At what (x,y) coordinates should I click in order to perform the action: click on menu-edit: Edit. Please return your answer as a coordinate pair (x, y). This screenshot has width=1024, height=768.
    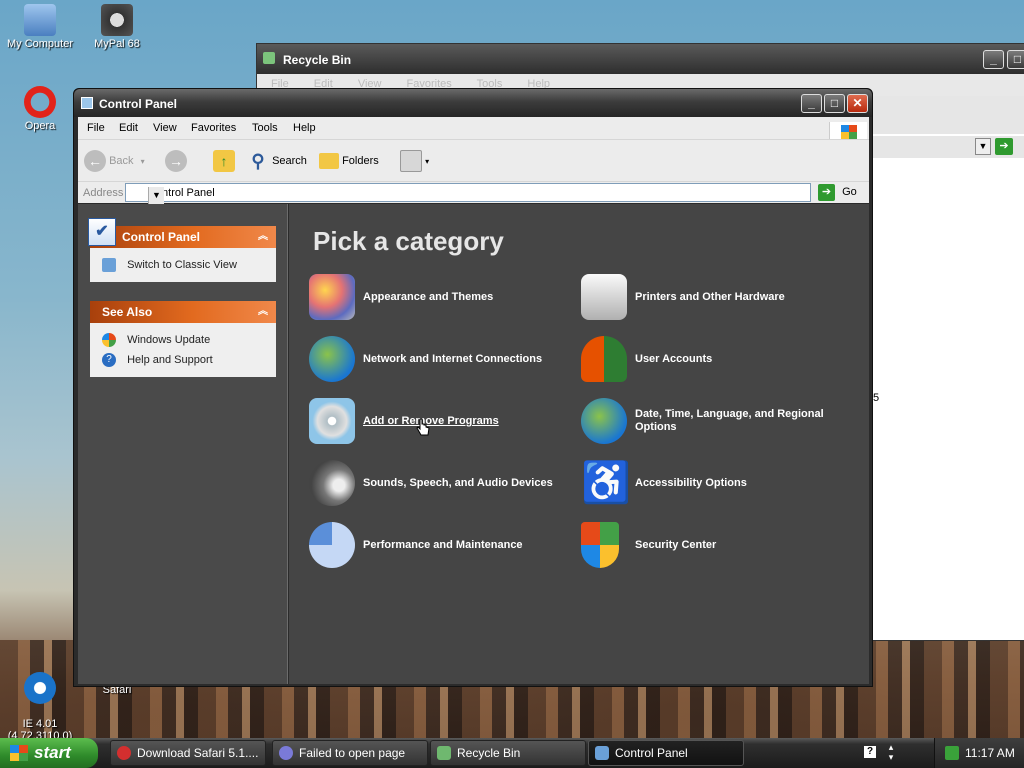
    Looking at the image, I should click on (128, 128).